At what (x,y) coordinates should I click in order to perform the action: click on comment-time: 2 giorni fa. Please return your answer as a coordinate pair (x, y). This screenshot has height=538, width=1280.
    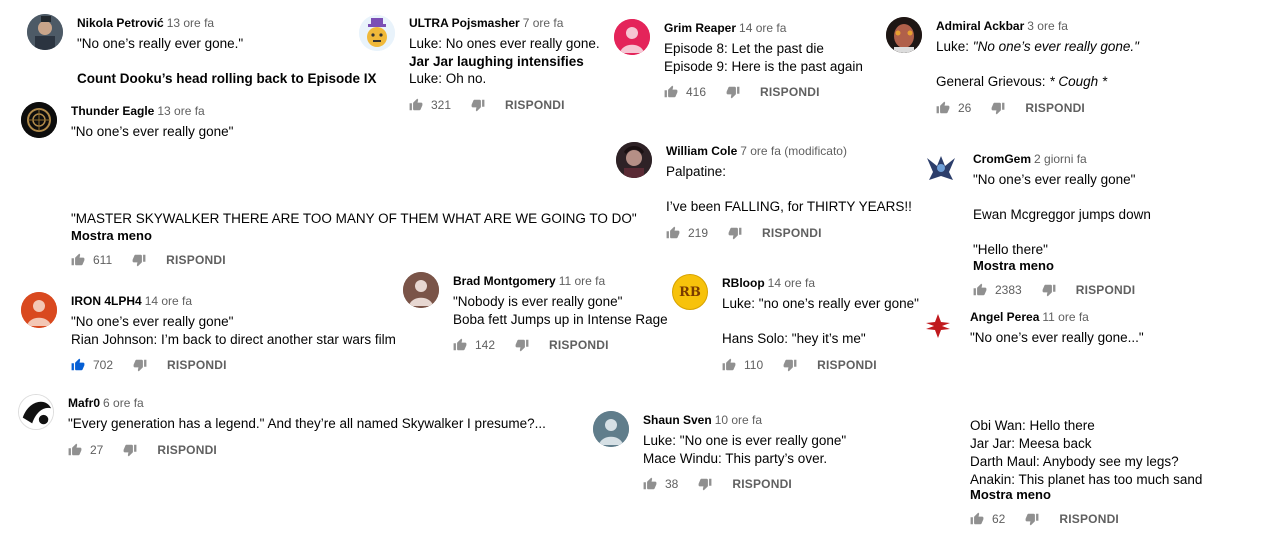
    Looking at the image, I should click on (1060, 159).